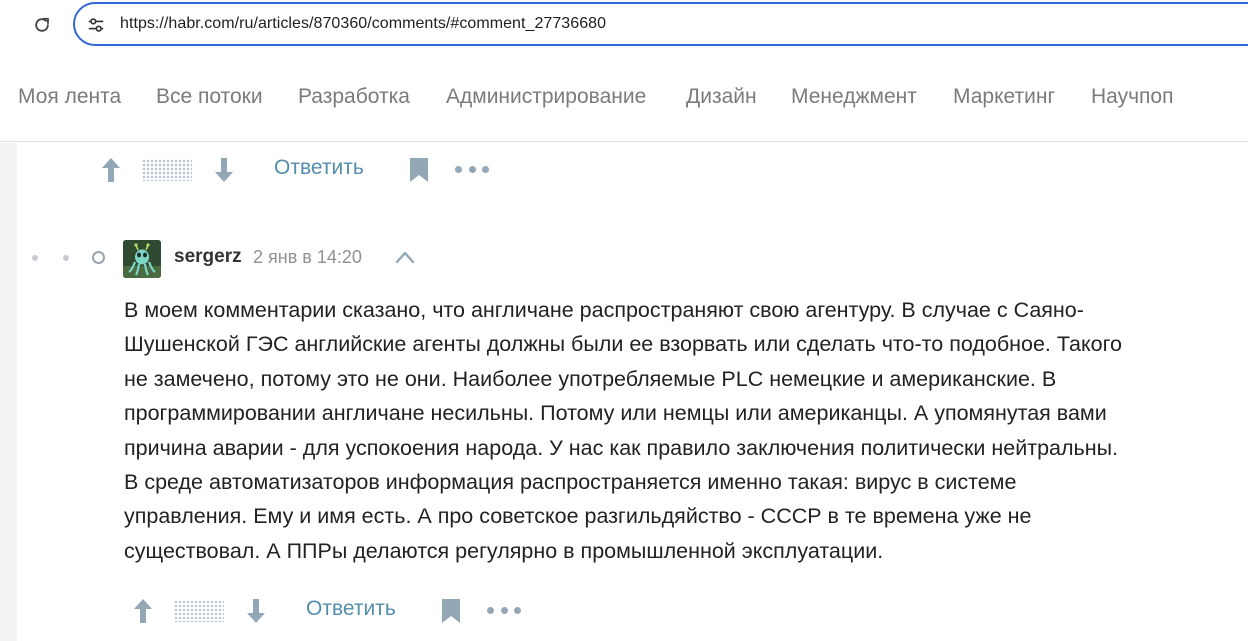  I want to click on comment-author: sergerz, so click(208, 257).